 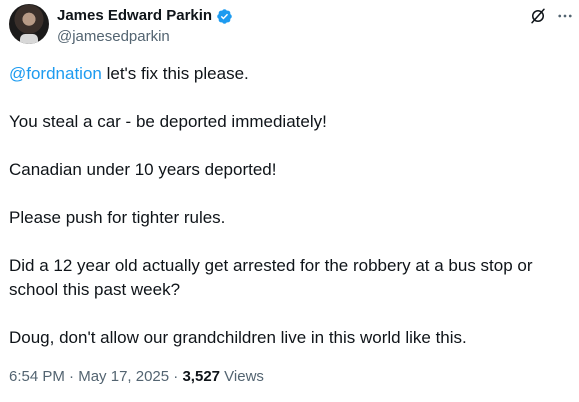 I want to click on tweet-line-4: Please push for tighter rules., so click(x=117, y=217).